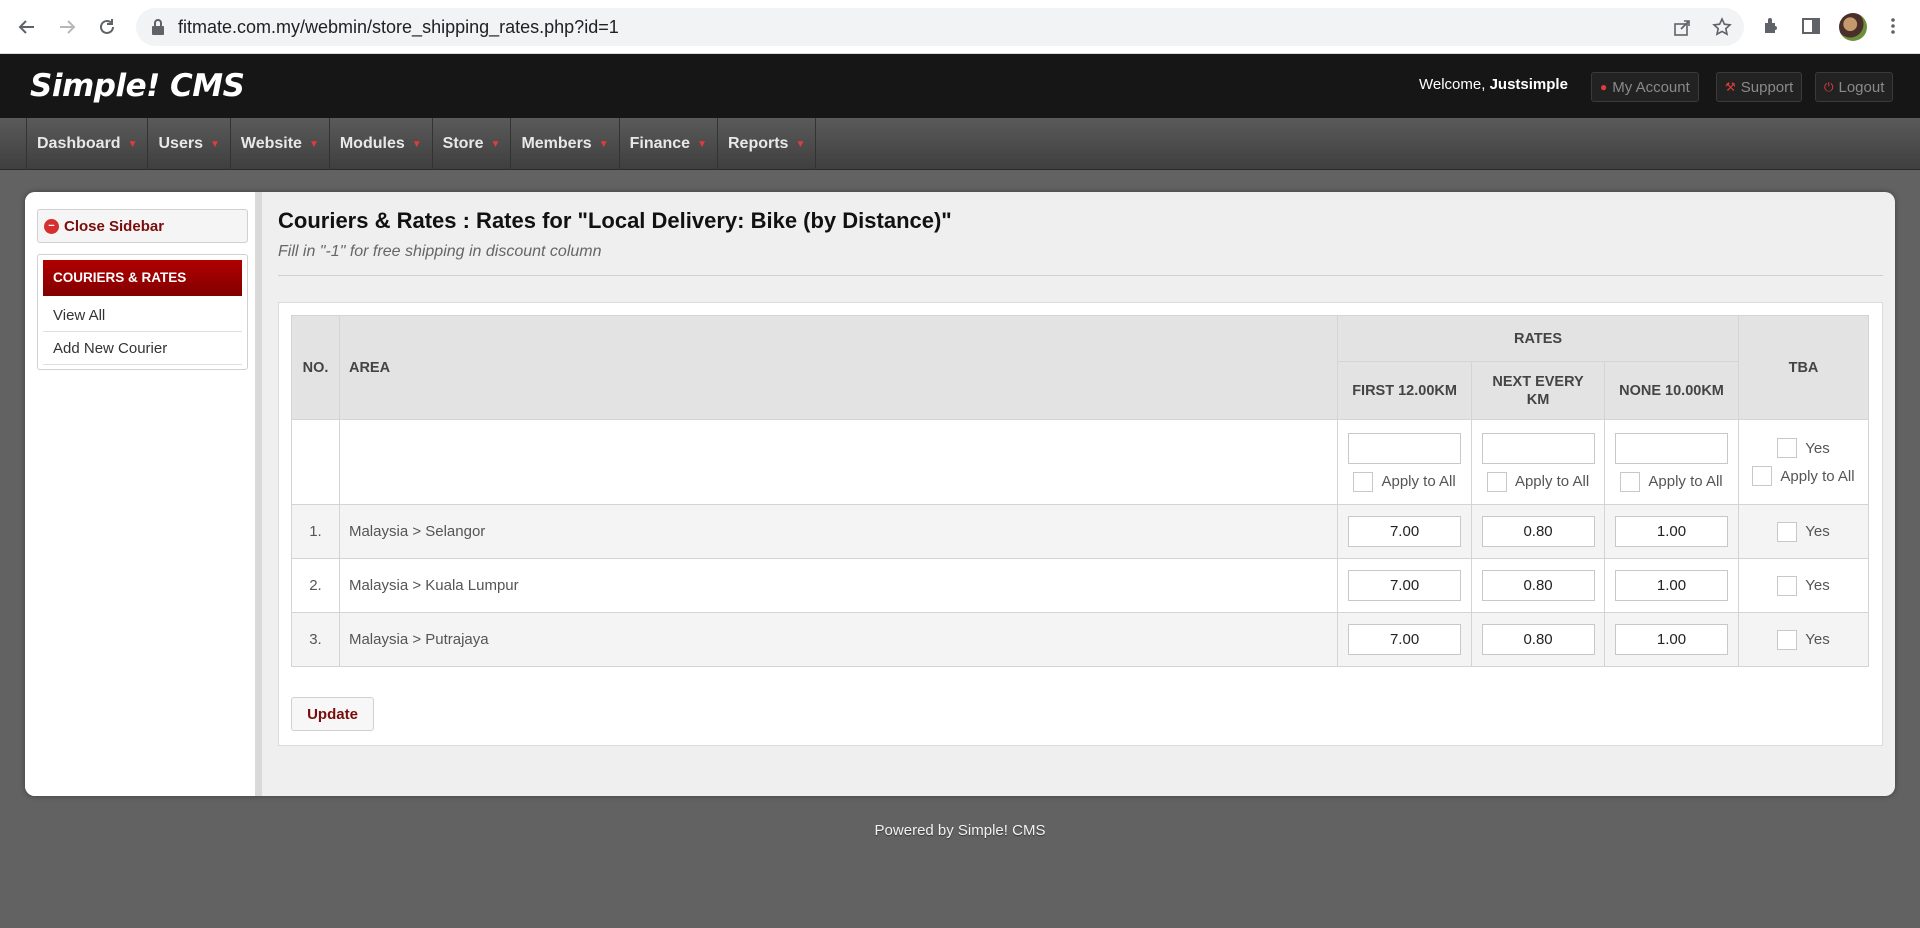  What do you see at coordinates (1771, 26) in the screenshot?
I see `extensions-icon` at bounding box center [1771, 26].